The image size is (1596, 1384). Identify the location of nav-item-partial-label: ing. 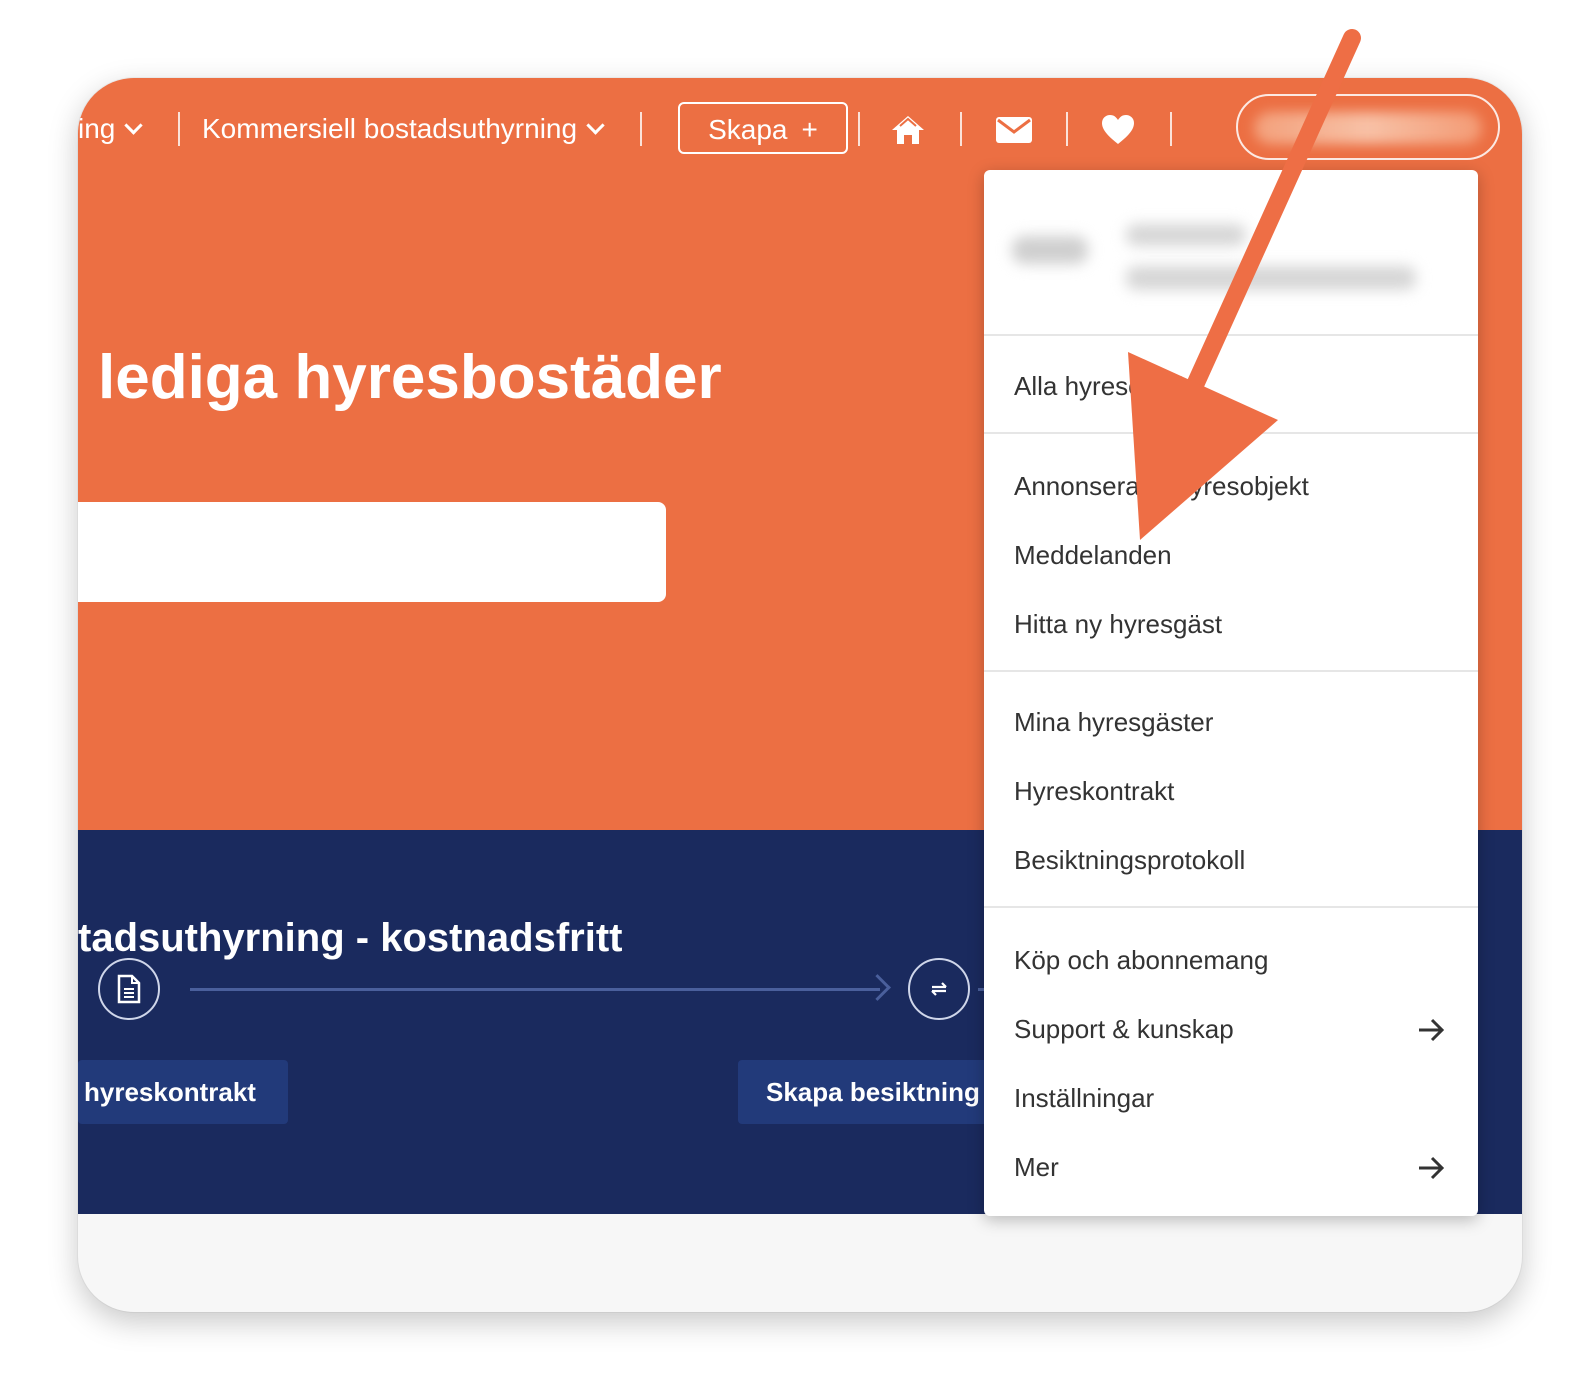
(97, 128).